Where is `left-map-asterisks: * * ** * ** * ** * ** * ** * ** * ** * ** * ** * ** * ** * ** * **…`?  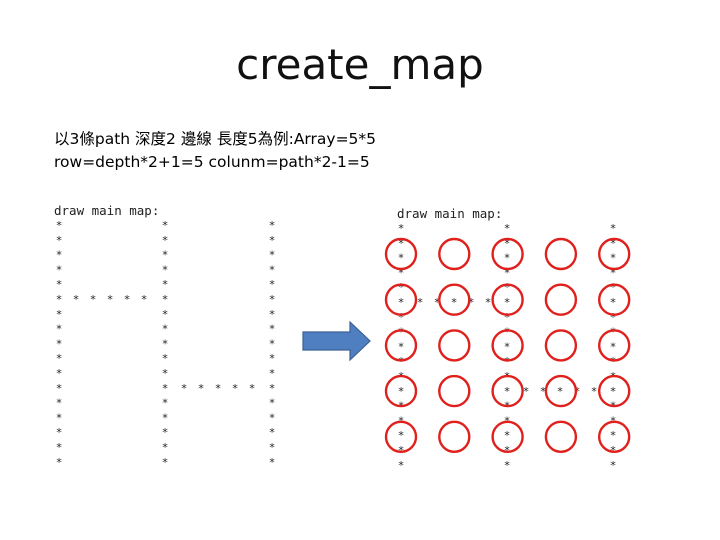
left-map-asterisks: * * ** * ** * ** * ** * ** * ** * ** * ** * ** * ** * ** * ** * **… is located at coordinates (166, 344).